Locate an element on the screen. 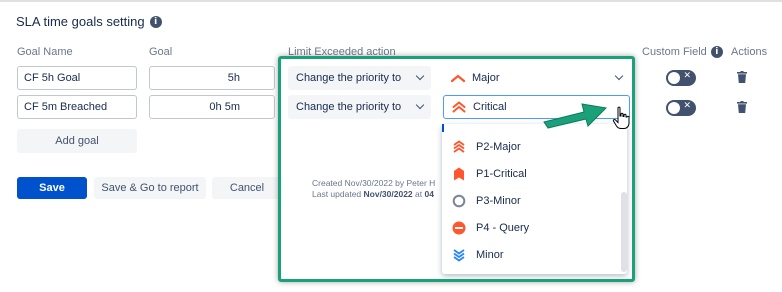 The image size is (782, 292). header-custom-field: Custom Field i is located at coordinates (682, 52).